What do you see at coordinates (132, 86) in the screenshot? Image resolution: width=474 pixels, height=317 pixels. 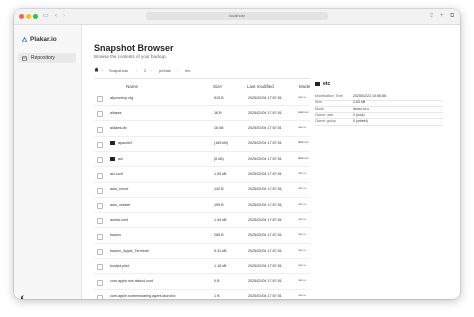 I see `column-header-name: Name` at bounding box center [132, 86].